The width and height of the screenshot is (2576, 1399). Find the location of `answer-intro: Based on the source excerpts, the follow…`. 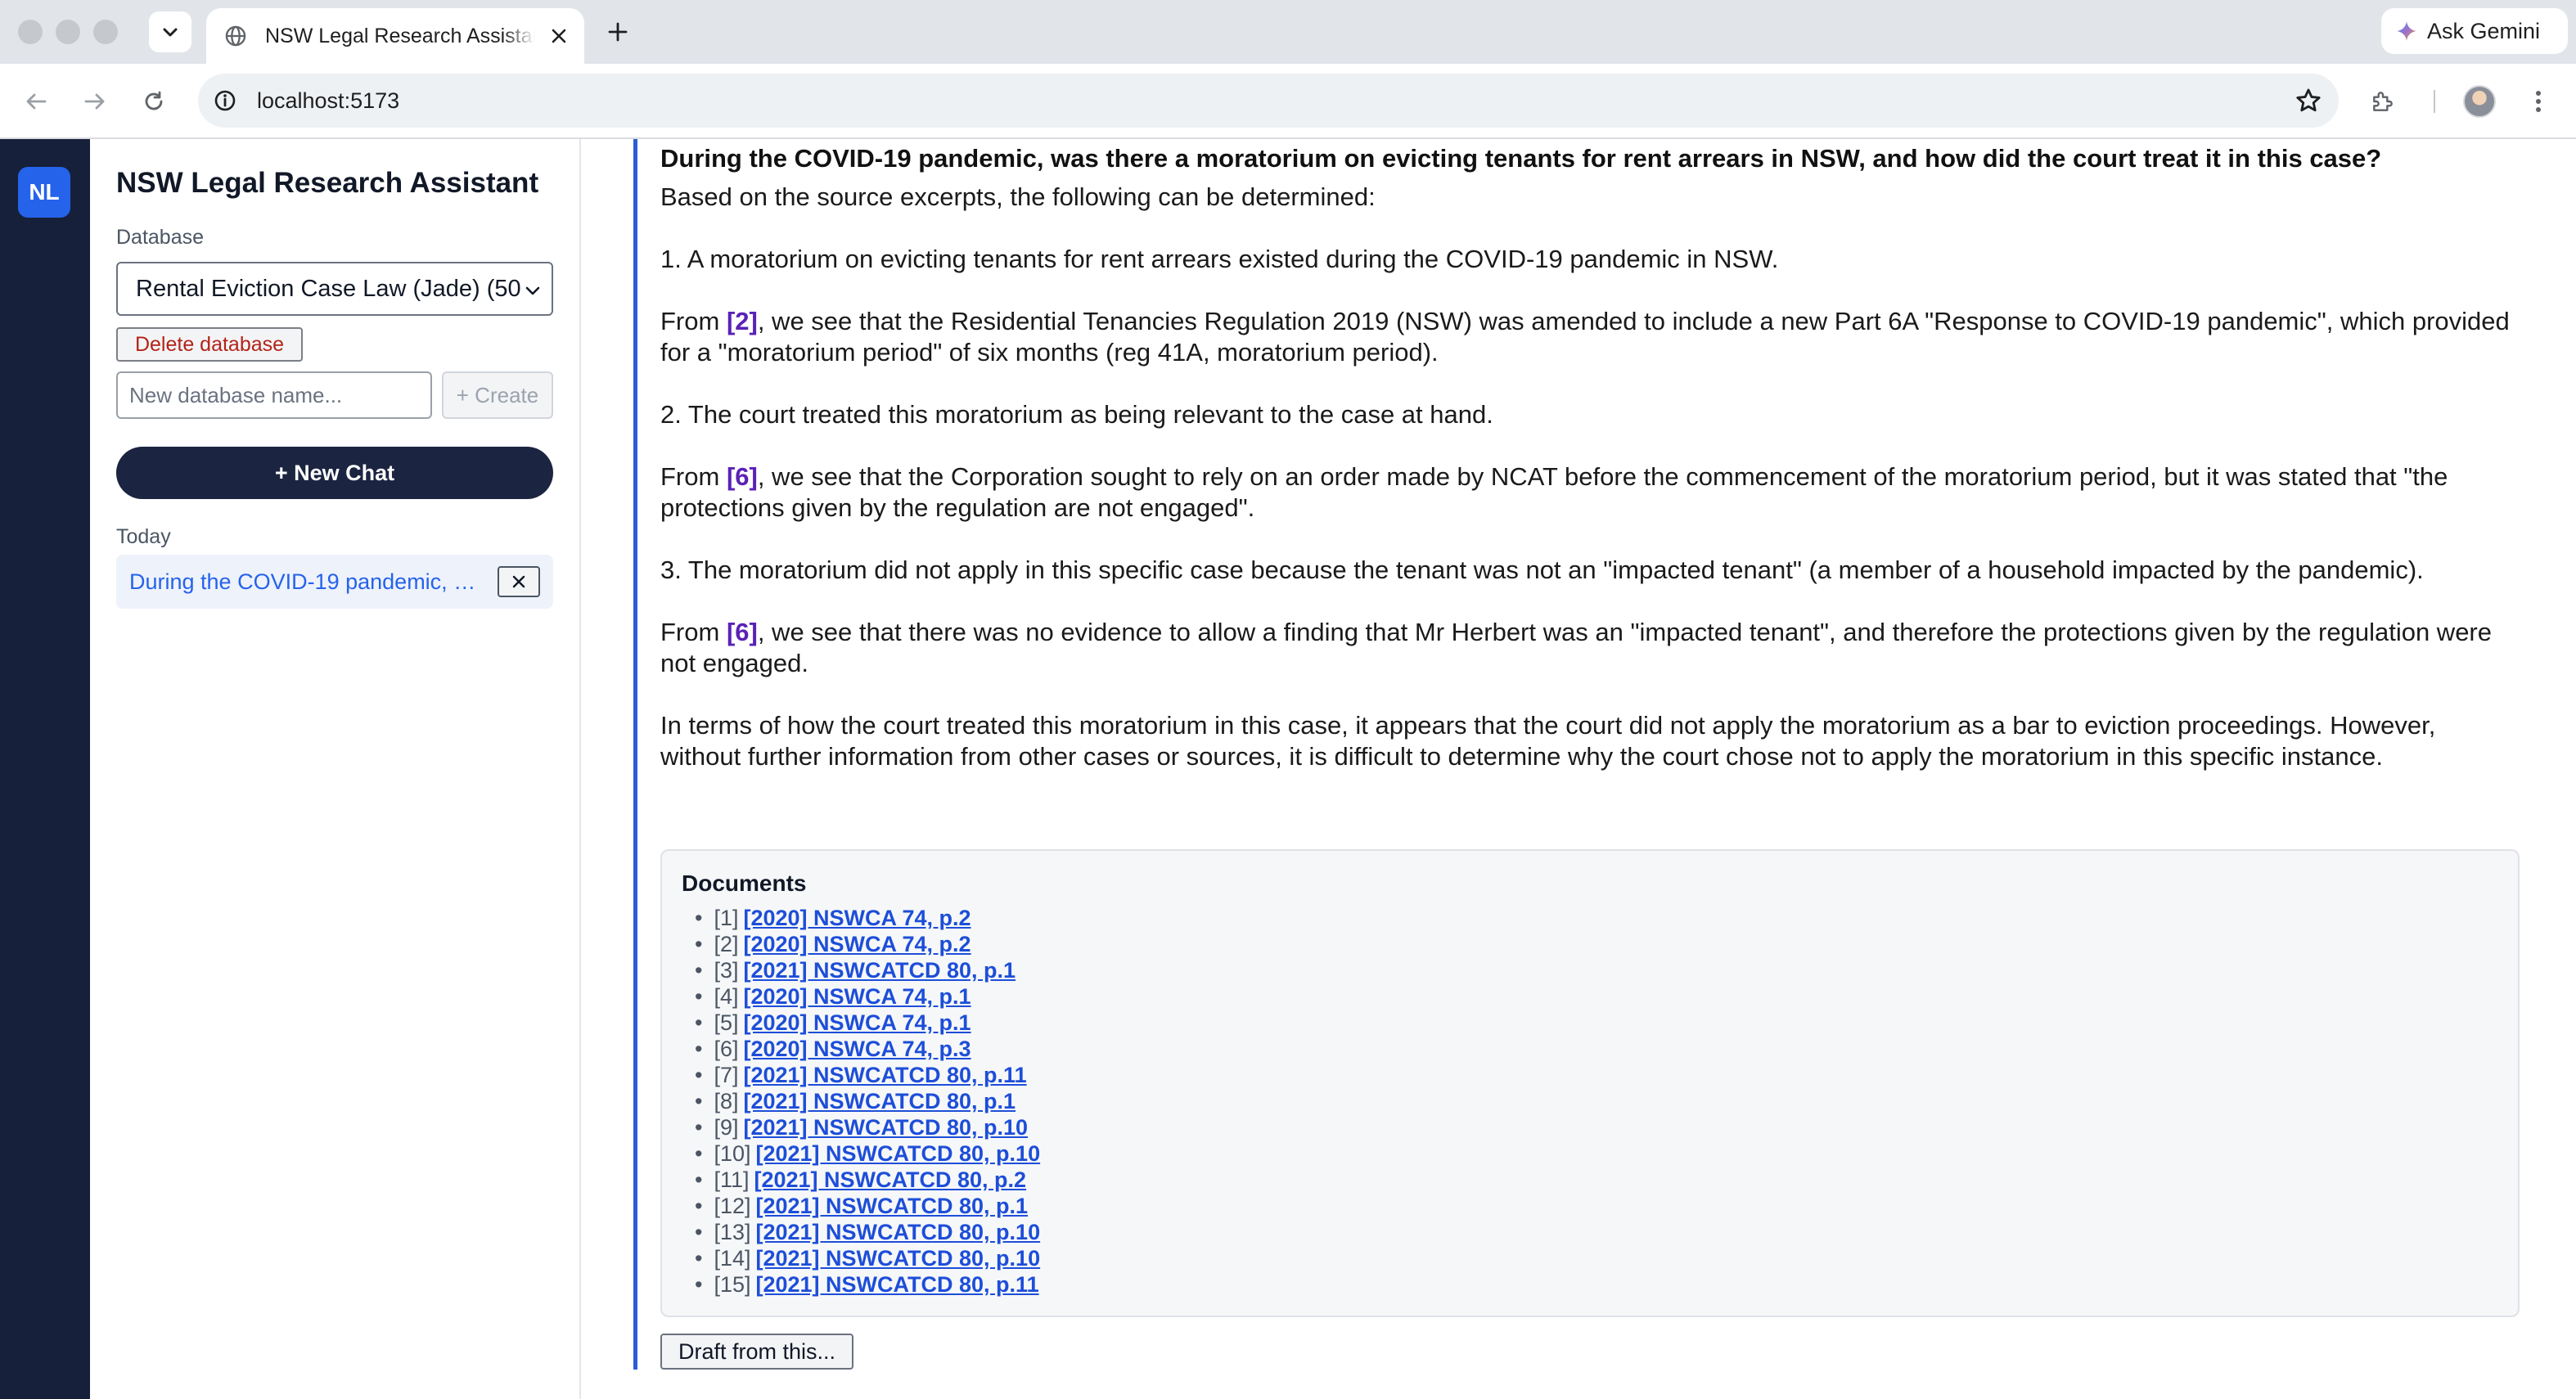

answer-intro: Based on the source excerpts, the follow… is located at coordinates (1018, 196).